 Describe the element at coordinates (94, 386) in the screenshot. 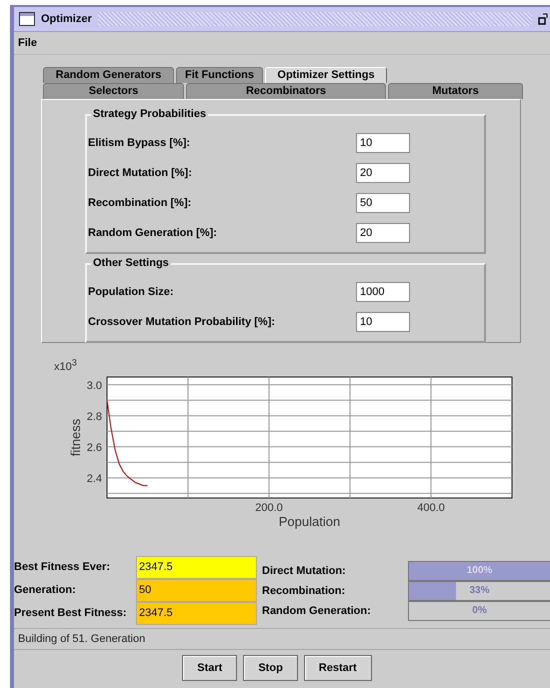

I see `y-tick-label: 3.0` at that location.